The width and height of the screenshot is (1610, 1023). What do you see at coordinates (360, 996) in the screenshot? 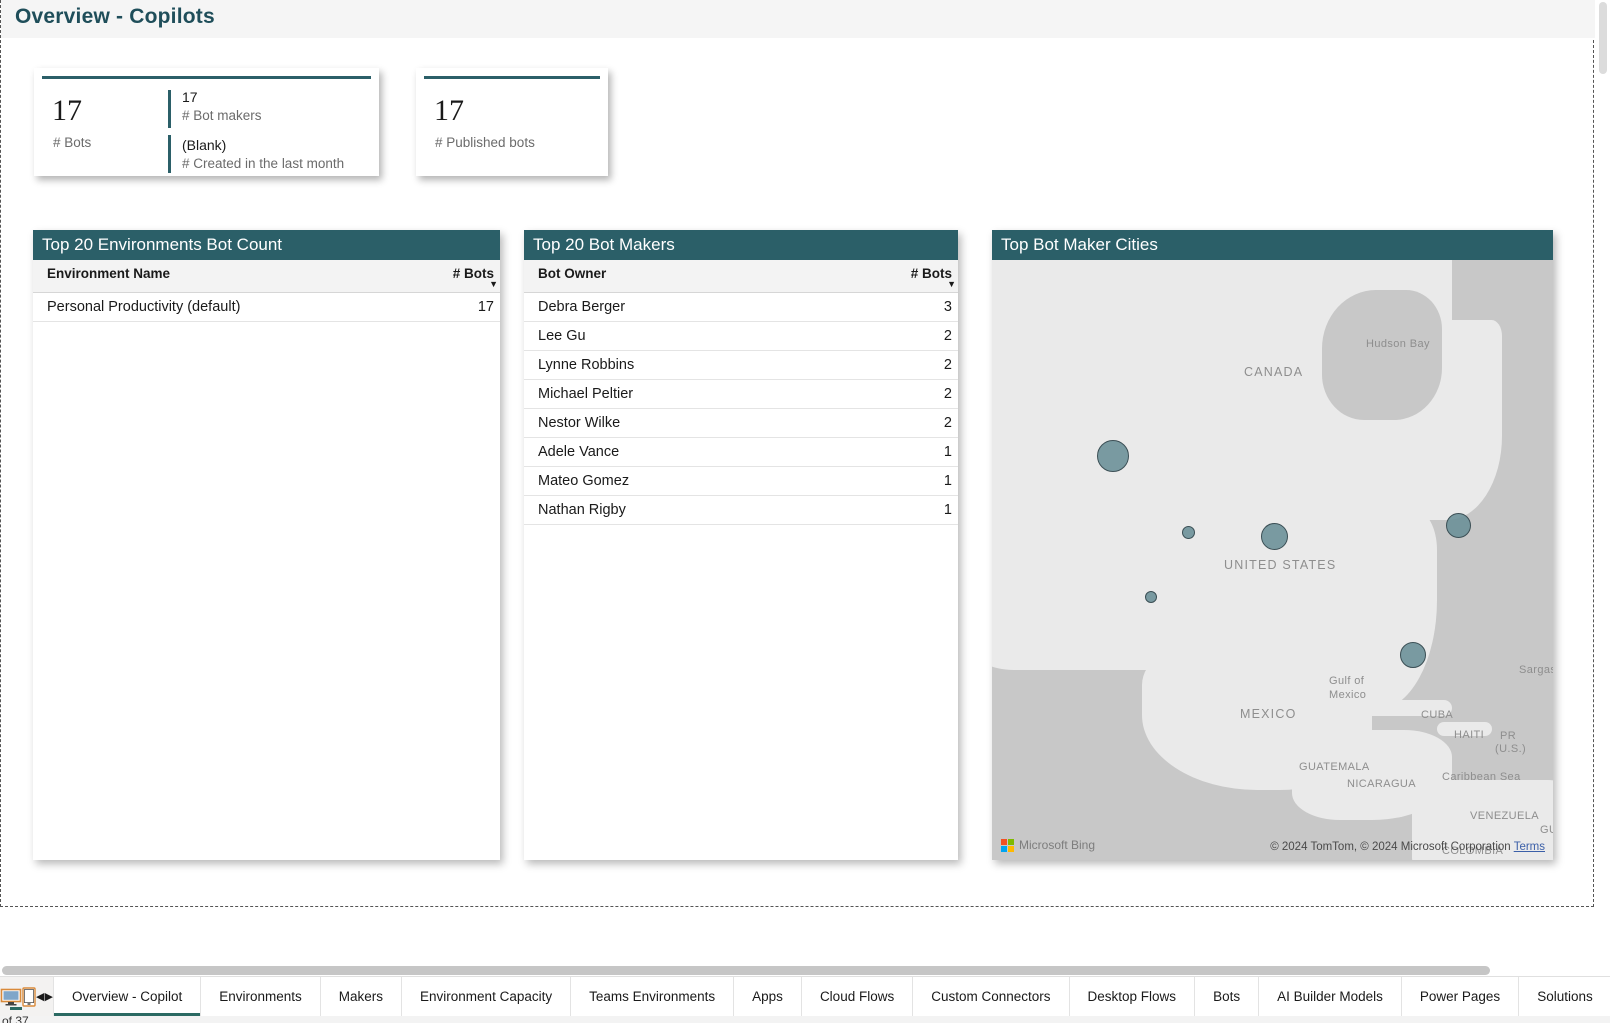
I see `page-tab-makers: Makers` at bounding box center [360, 996].